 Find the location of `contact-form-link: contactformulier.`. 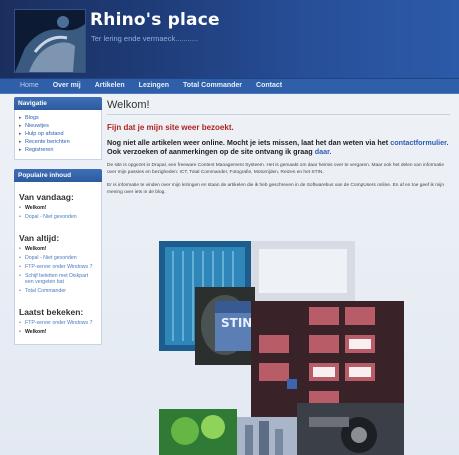

contact-form-link: contactformulier. is located at coordinates (419, 142).